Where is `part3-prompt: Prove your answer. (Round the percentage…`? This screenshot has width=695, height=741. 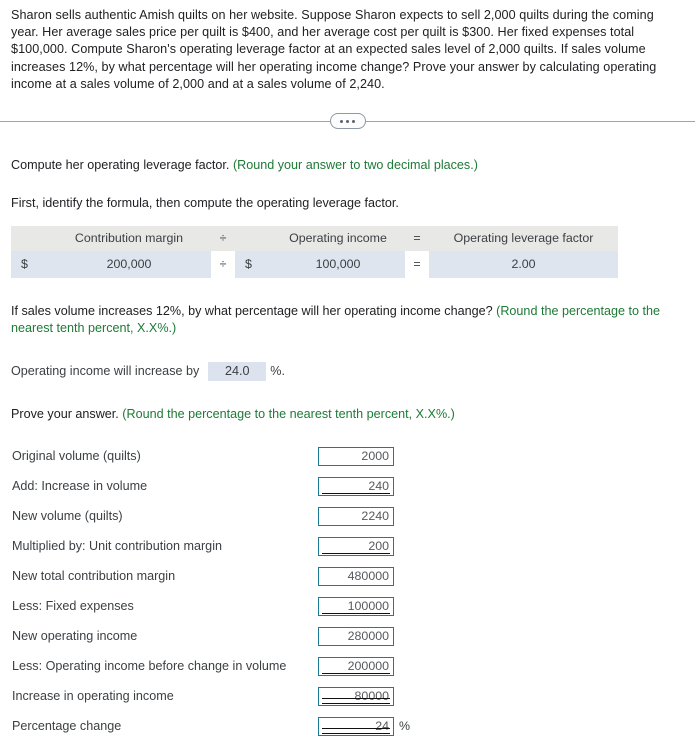
part3-prompt: Prove your answer. (Round the percentage… is located at coordinates (347, 414).